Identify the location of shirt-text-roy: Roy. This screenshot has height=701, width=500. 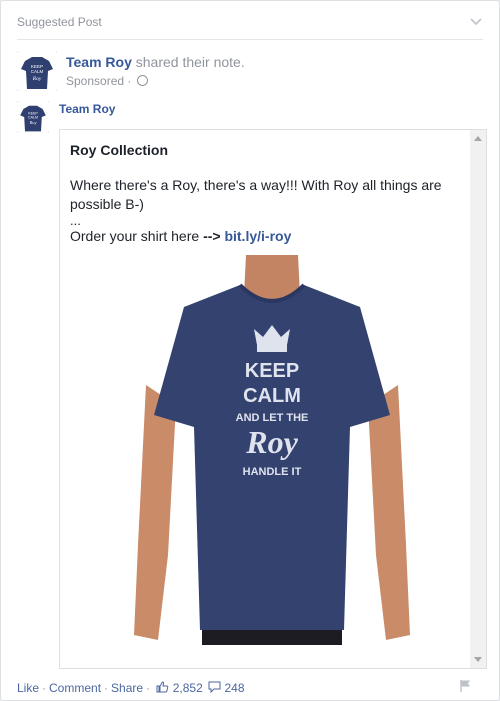
(271, 442).